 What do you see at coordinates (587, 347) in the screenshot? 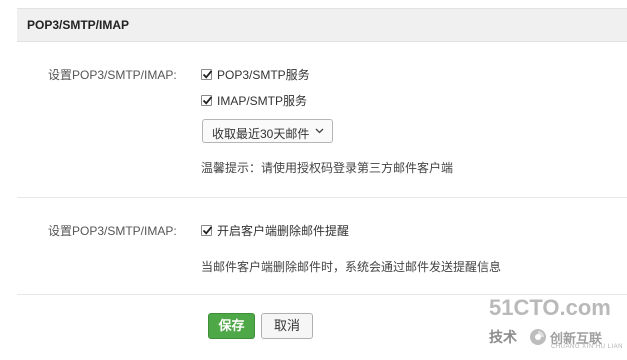
I see `watermark-pinyin: CHUANG XIN HU LIAN` at bounding box center [587, 347].